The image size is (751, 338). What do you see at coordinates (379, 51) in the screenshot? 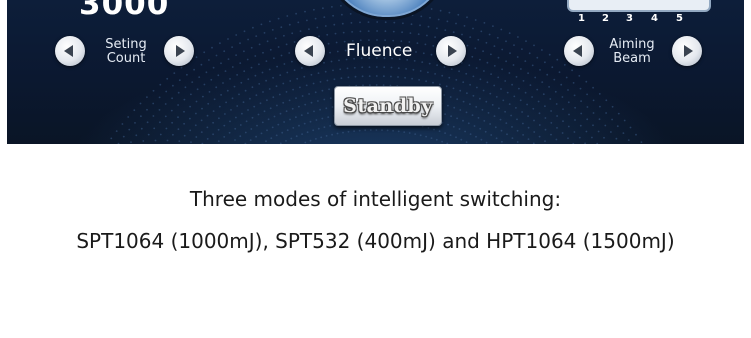
I see `fluence-label: Fluence` at bounding box center [379, 51].